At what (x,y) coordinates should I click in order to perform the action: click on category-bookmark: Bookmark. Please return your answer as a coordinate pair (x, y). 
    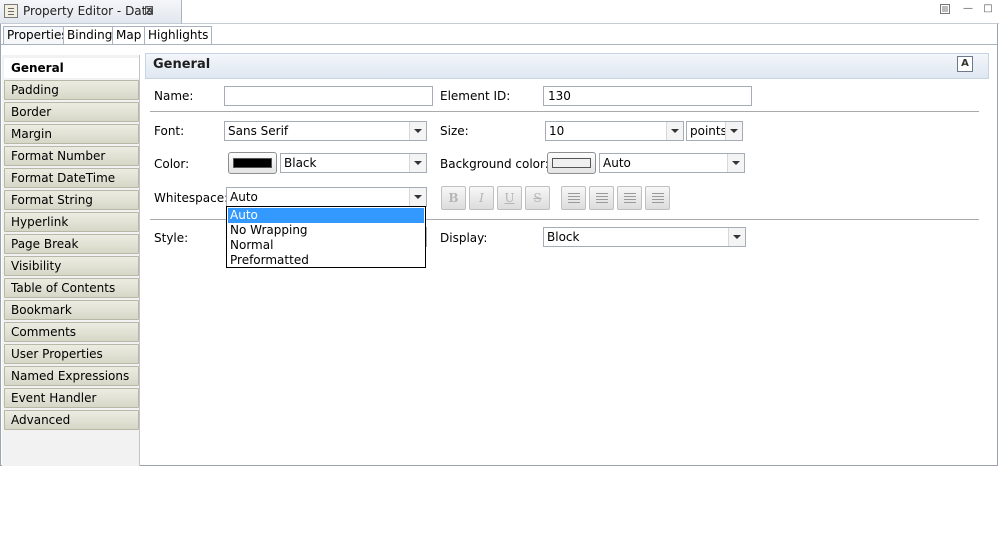
    Looking at the image, I should click on (71, 310).